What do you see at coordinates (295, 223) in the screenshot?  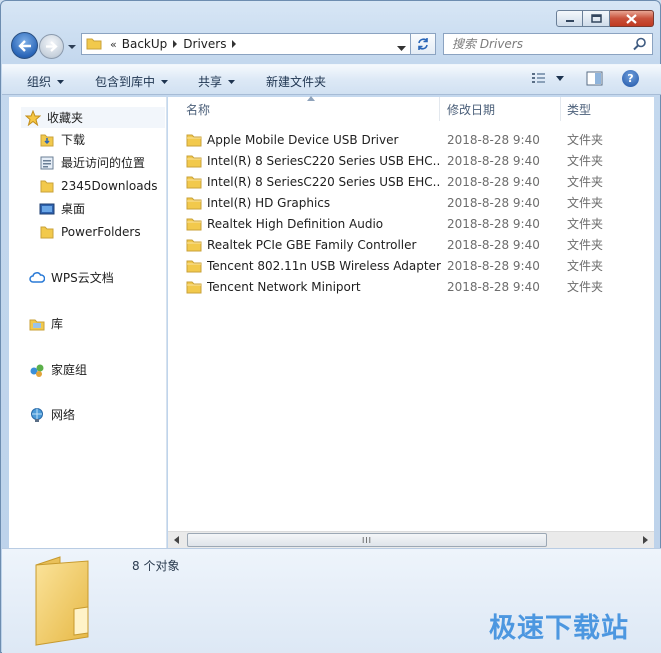 I see `file-name: Realtek High Definition Audio` at bounding box center [295, 223].